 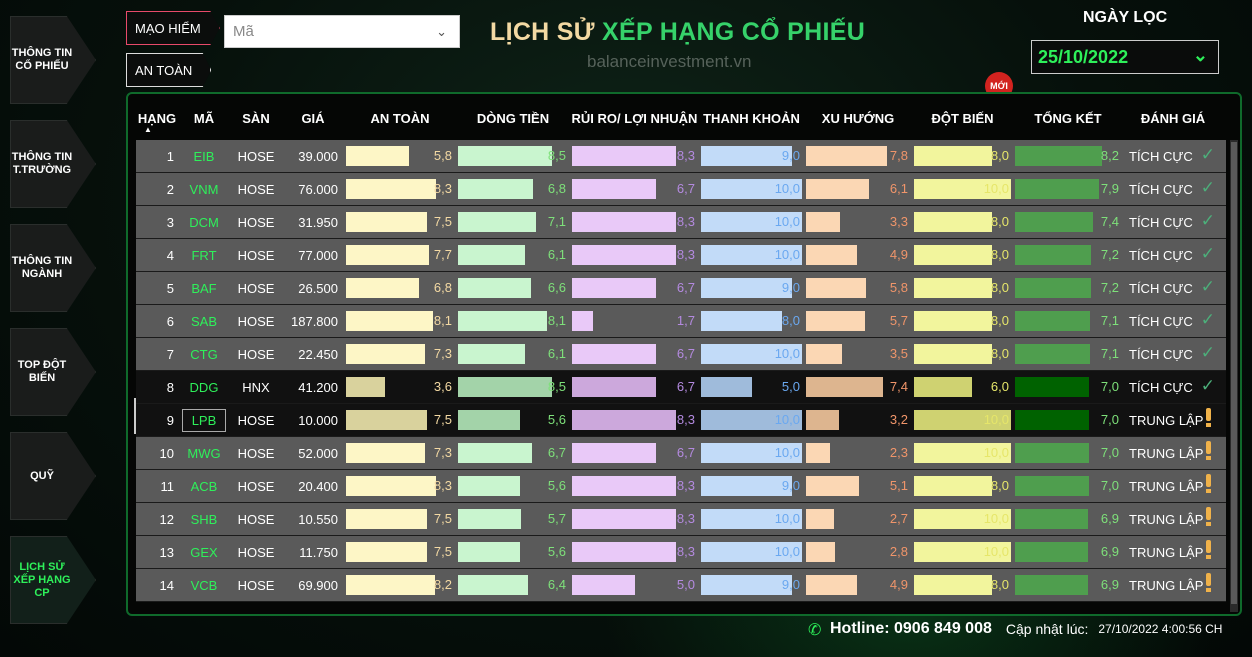 I want to click on cell-safety: 7,7, so click(x=400, y=255).